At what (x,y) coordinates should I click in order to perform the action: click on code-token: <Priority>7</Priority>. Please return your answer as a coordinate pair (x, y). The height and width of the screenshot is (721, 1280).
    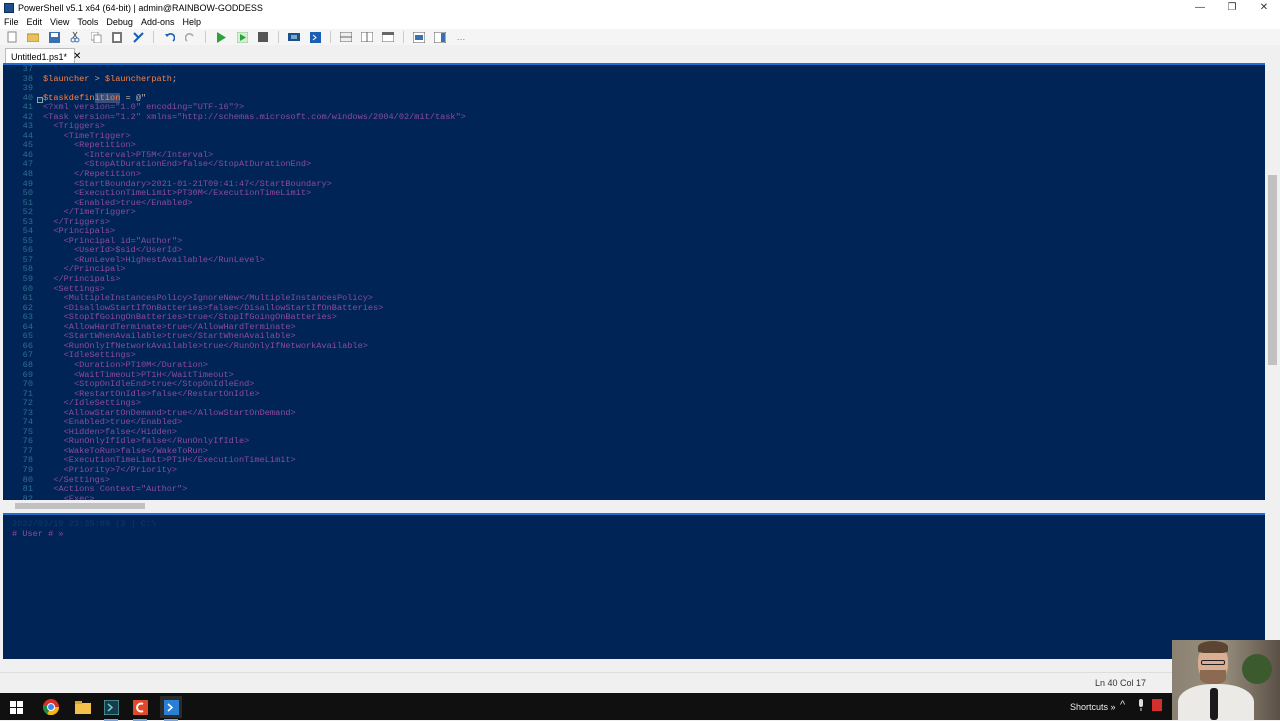
    Looking at the image, I should click on (110, 469).